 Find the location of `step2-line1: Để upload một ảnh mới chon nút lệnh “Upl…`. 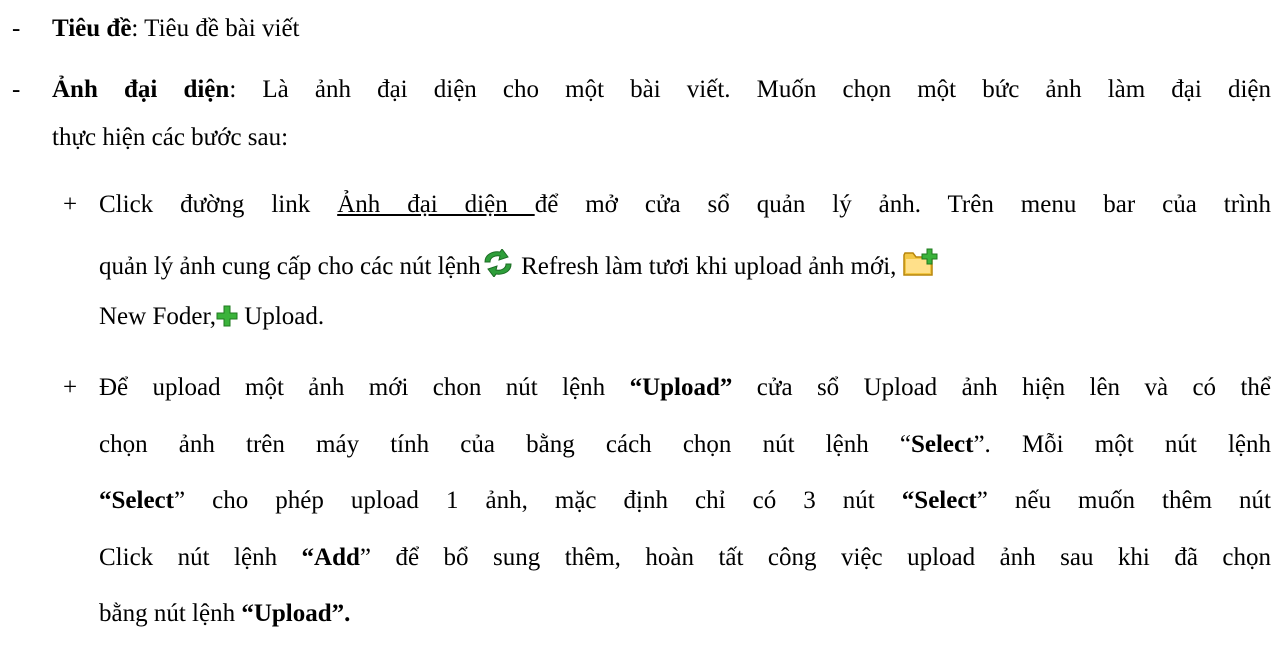

step2-line1: Để upload một ảnh mới chon nút lệnh “Upl… is located at coordinates (685, 388).